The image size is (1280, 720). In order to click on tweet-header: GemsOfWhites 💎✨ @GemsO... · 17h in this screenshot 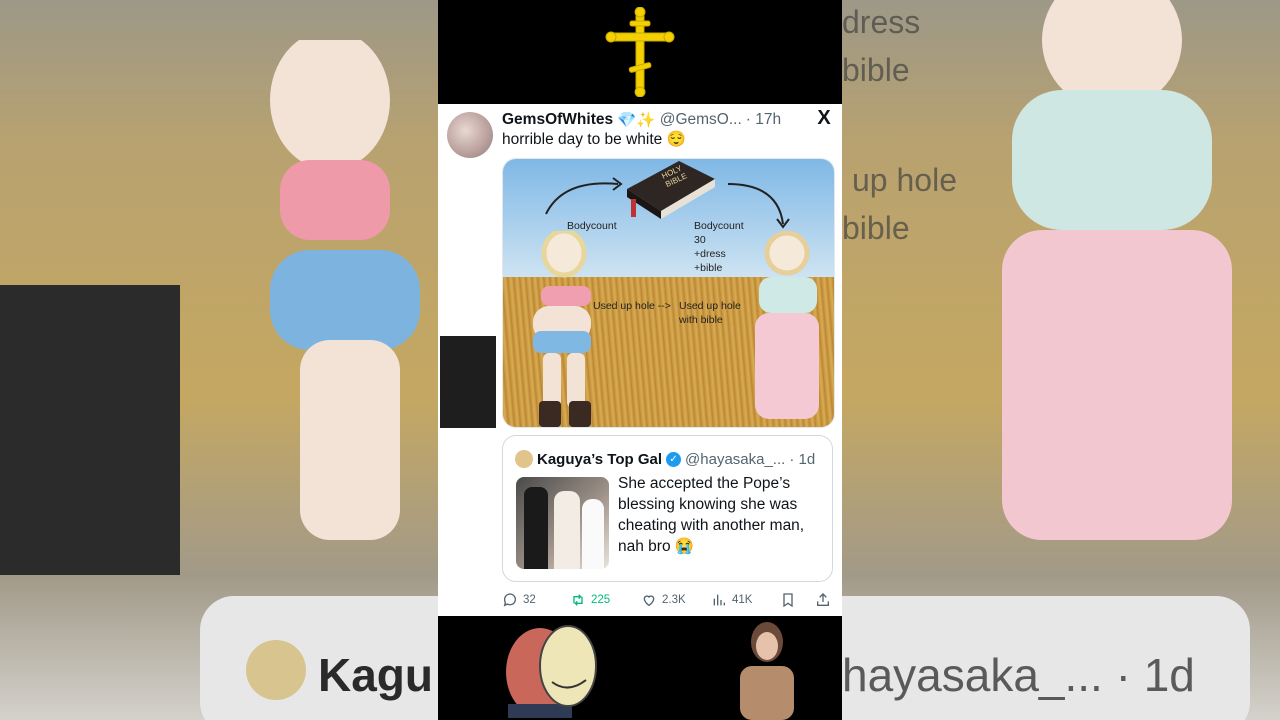, I will do `click(642, 120)`.